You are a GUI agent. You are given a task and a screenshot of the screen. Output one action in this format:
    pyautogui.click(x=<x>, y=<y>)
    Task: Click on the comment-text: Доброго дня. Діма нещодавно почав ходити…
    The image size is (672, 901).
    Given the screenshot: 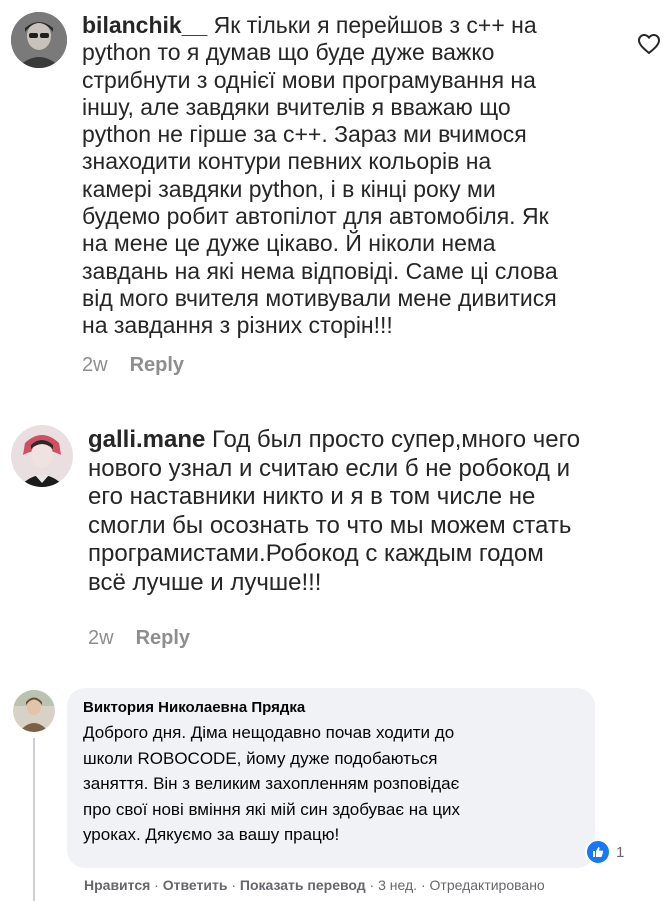 What is the action you would take?
    pyautogui.click(x=272, y=783)
    